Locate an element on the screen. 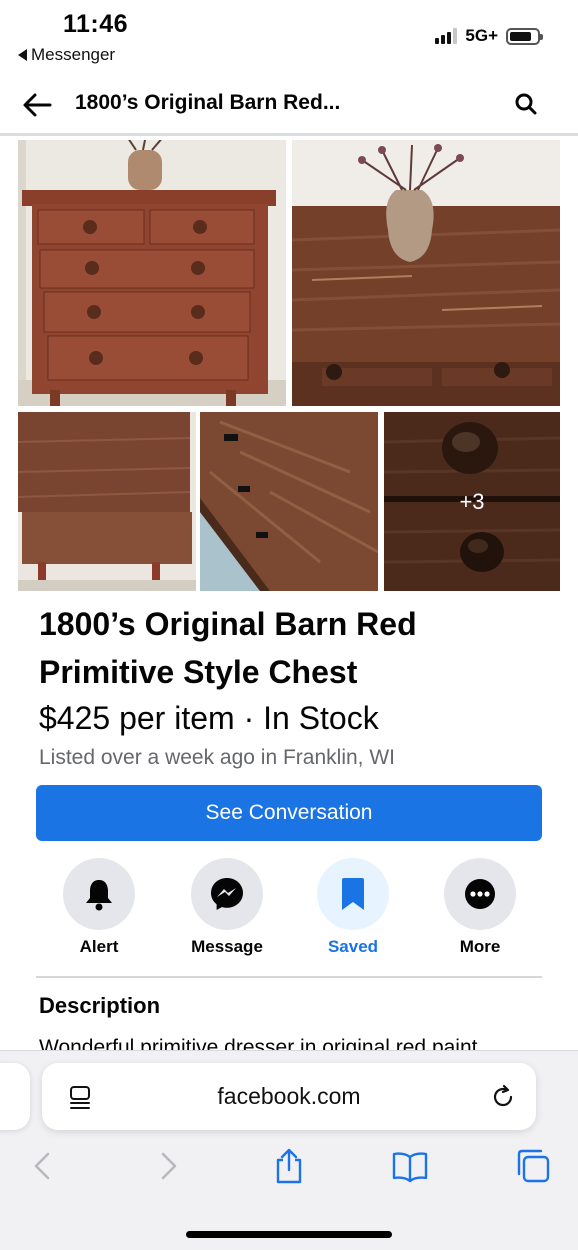  saved-label: Saved is located at coordinates (353, 946).